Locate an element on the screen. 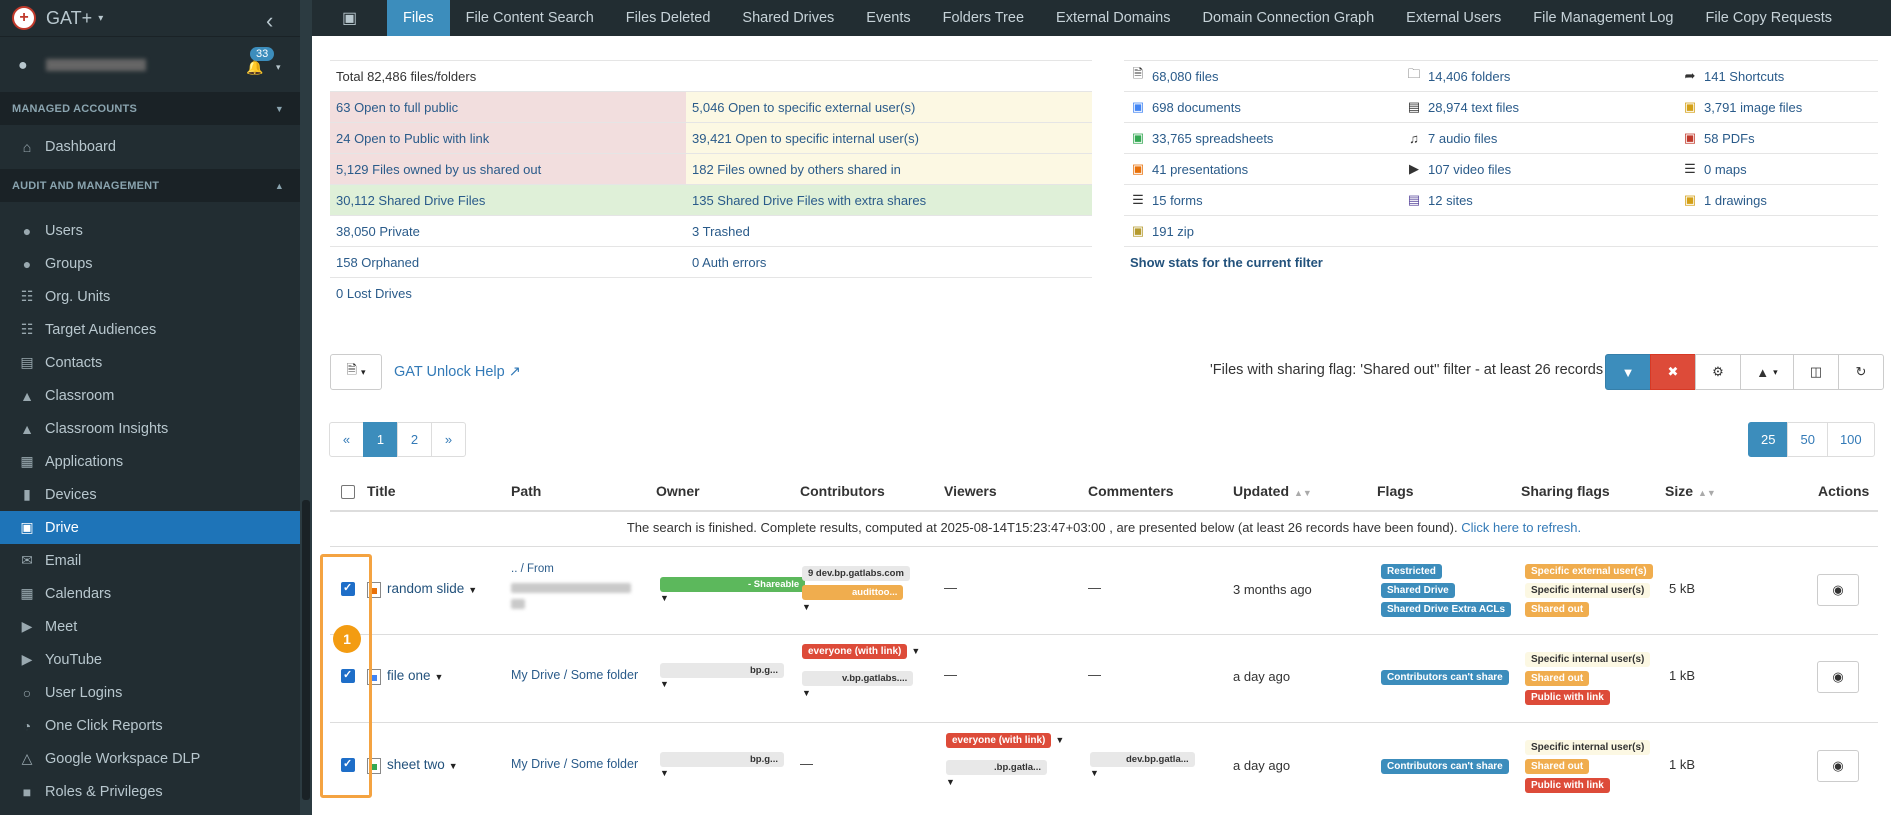  col-sharing-flags: Sharing flags is located at coordinates (1565, 491).